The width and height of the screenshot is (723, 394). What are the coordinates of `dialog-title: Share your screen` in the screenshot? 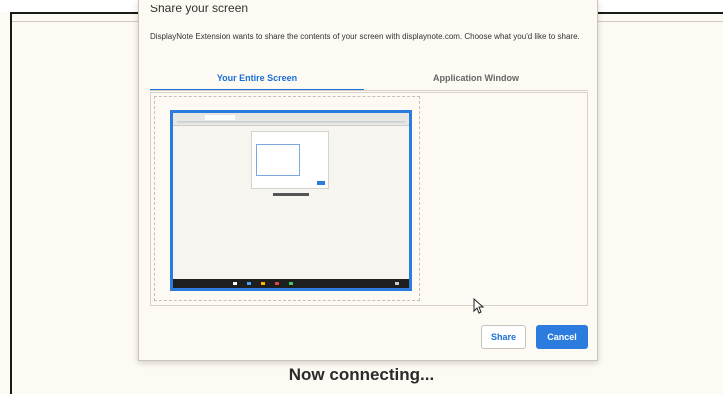 It's located at (199, 10).